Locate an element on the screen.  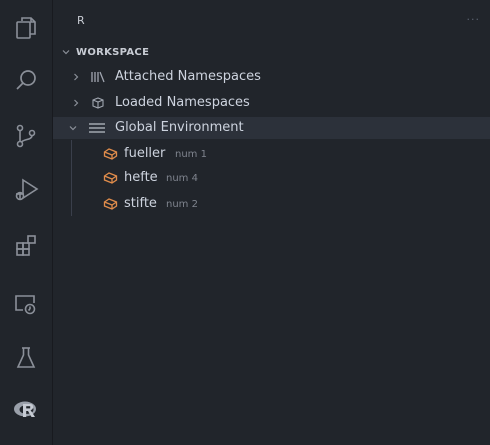
run-debug-button is located at coordinates (26, 190).